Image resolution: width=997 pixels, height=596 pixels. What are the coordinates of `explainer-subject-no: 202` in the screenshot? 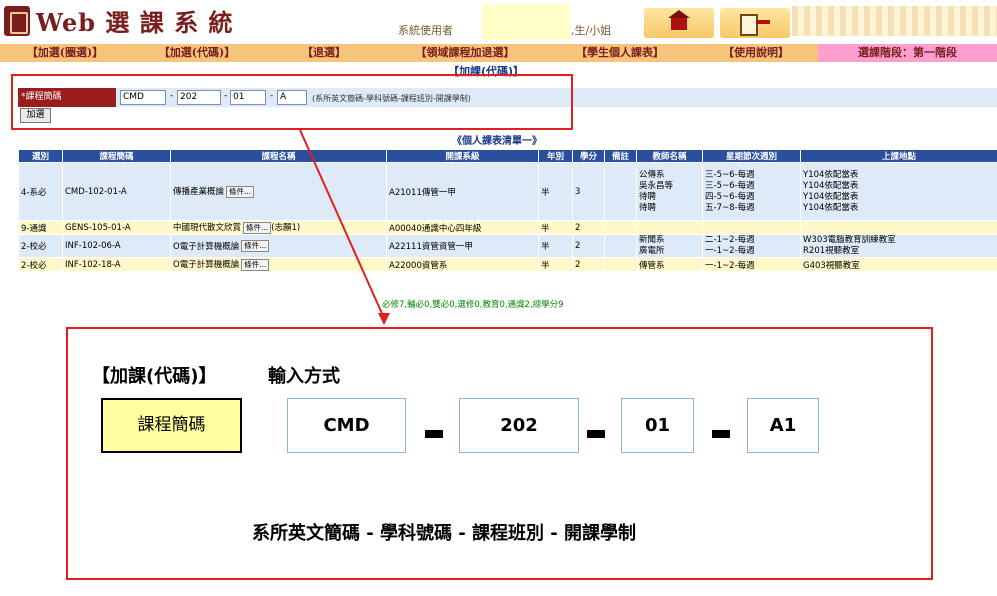 It's located at (519, 425).